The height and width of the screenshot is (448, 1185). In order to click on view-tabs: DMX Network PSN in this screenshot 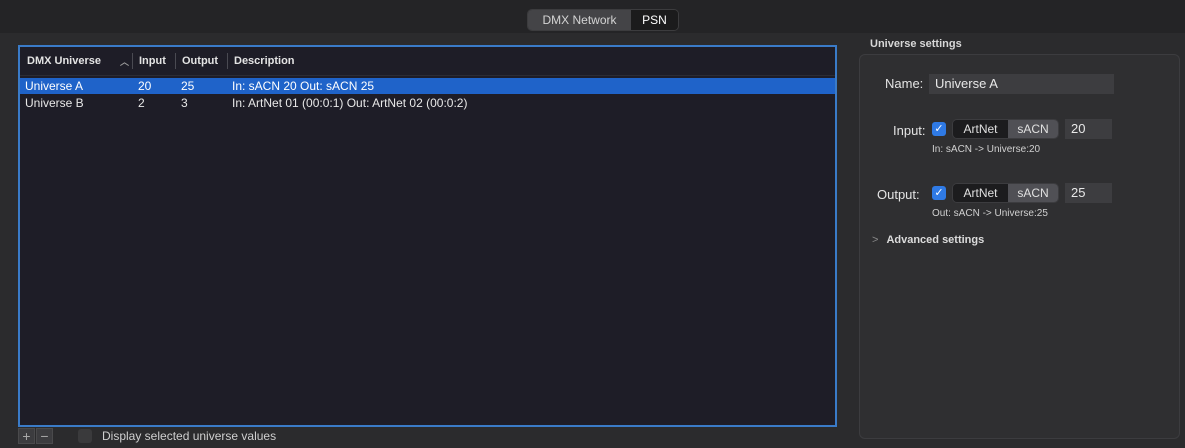, I will do `click(603, 20)`.